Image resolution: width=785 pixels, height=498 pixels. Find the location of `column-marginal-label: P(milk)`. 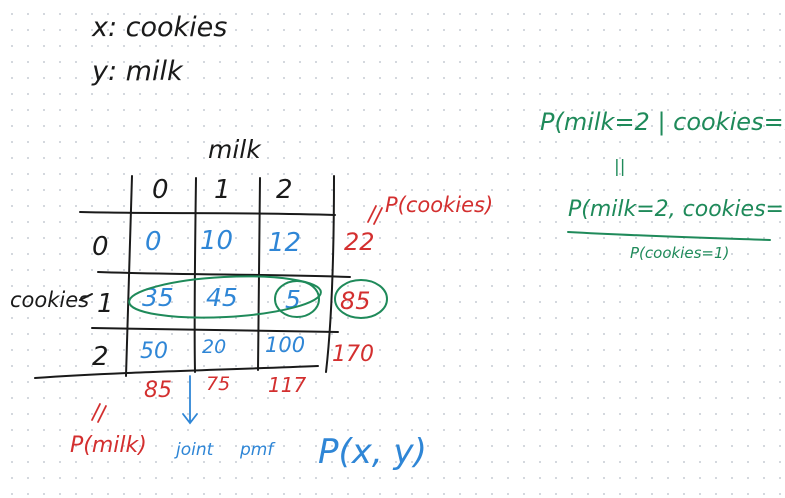

column-marginal-label: P(milk) is located at coordinates (108, 445).